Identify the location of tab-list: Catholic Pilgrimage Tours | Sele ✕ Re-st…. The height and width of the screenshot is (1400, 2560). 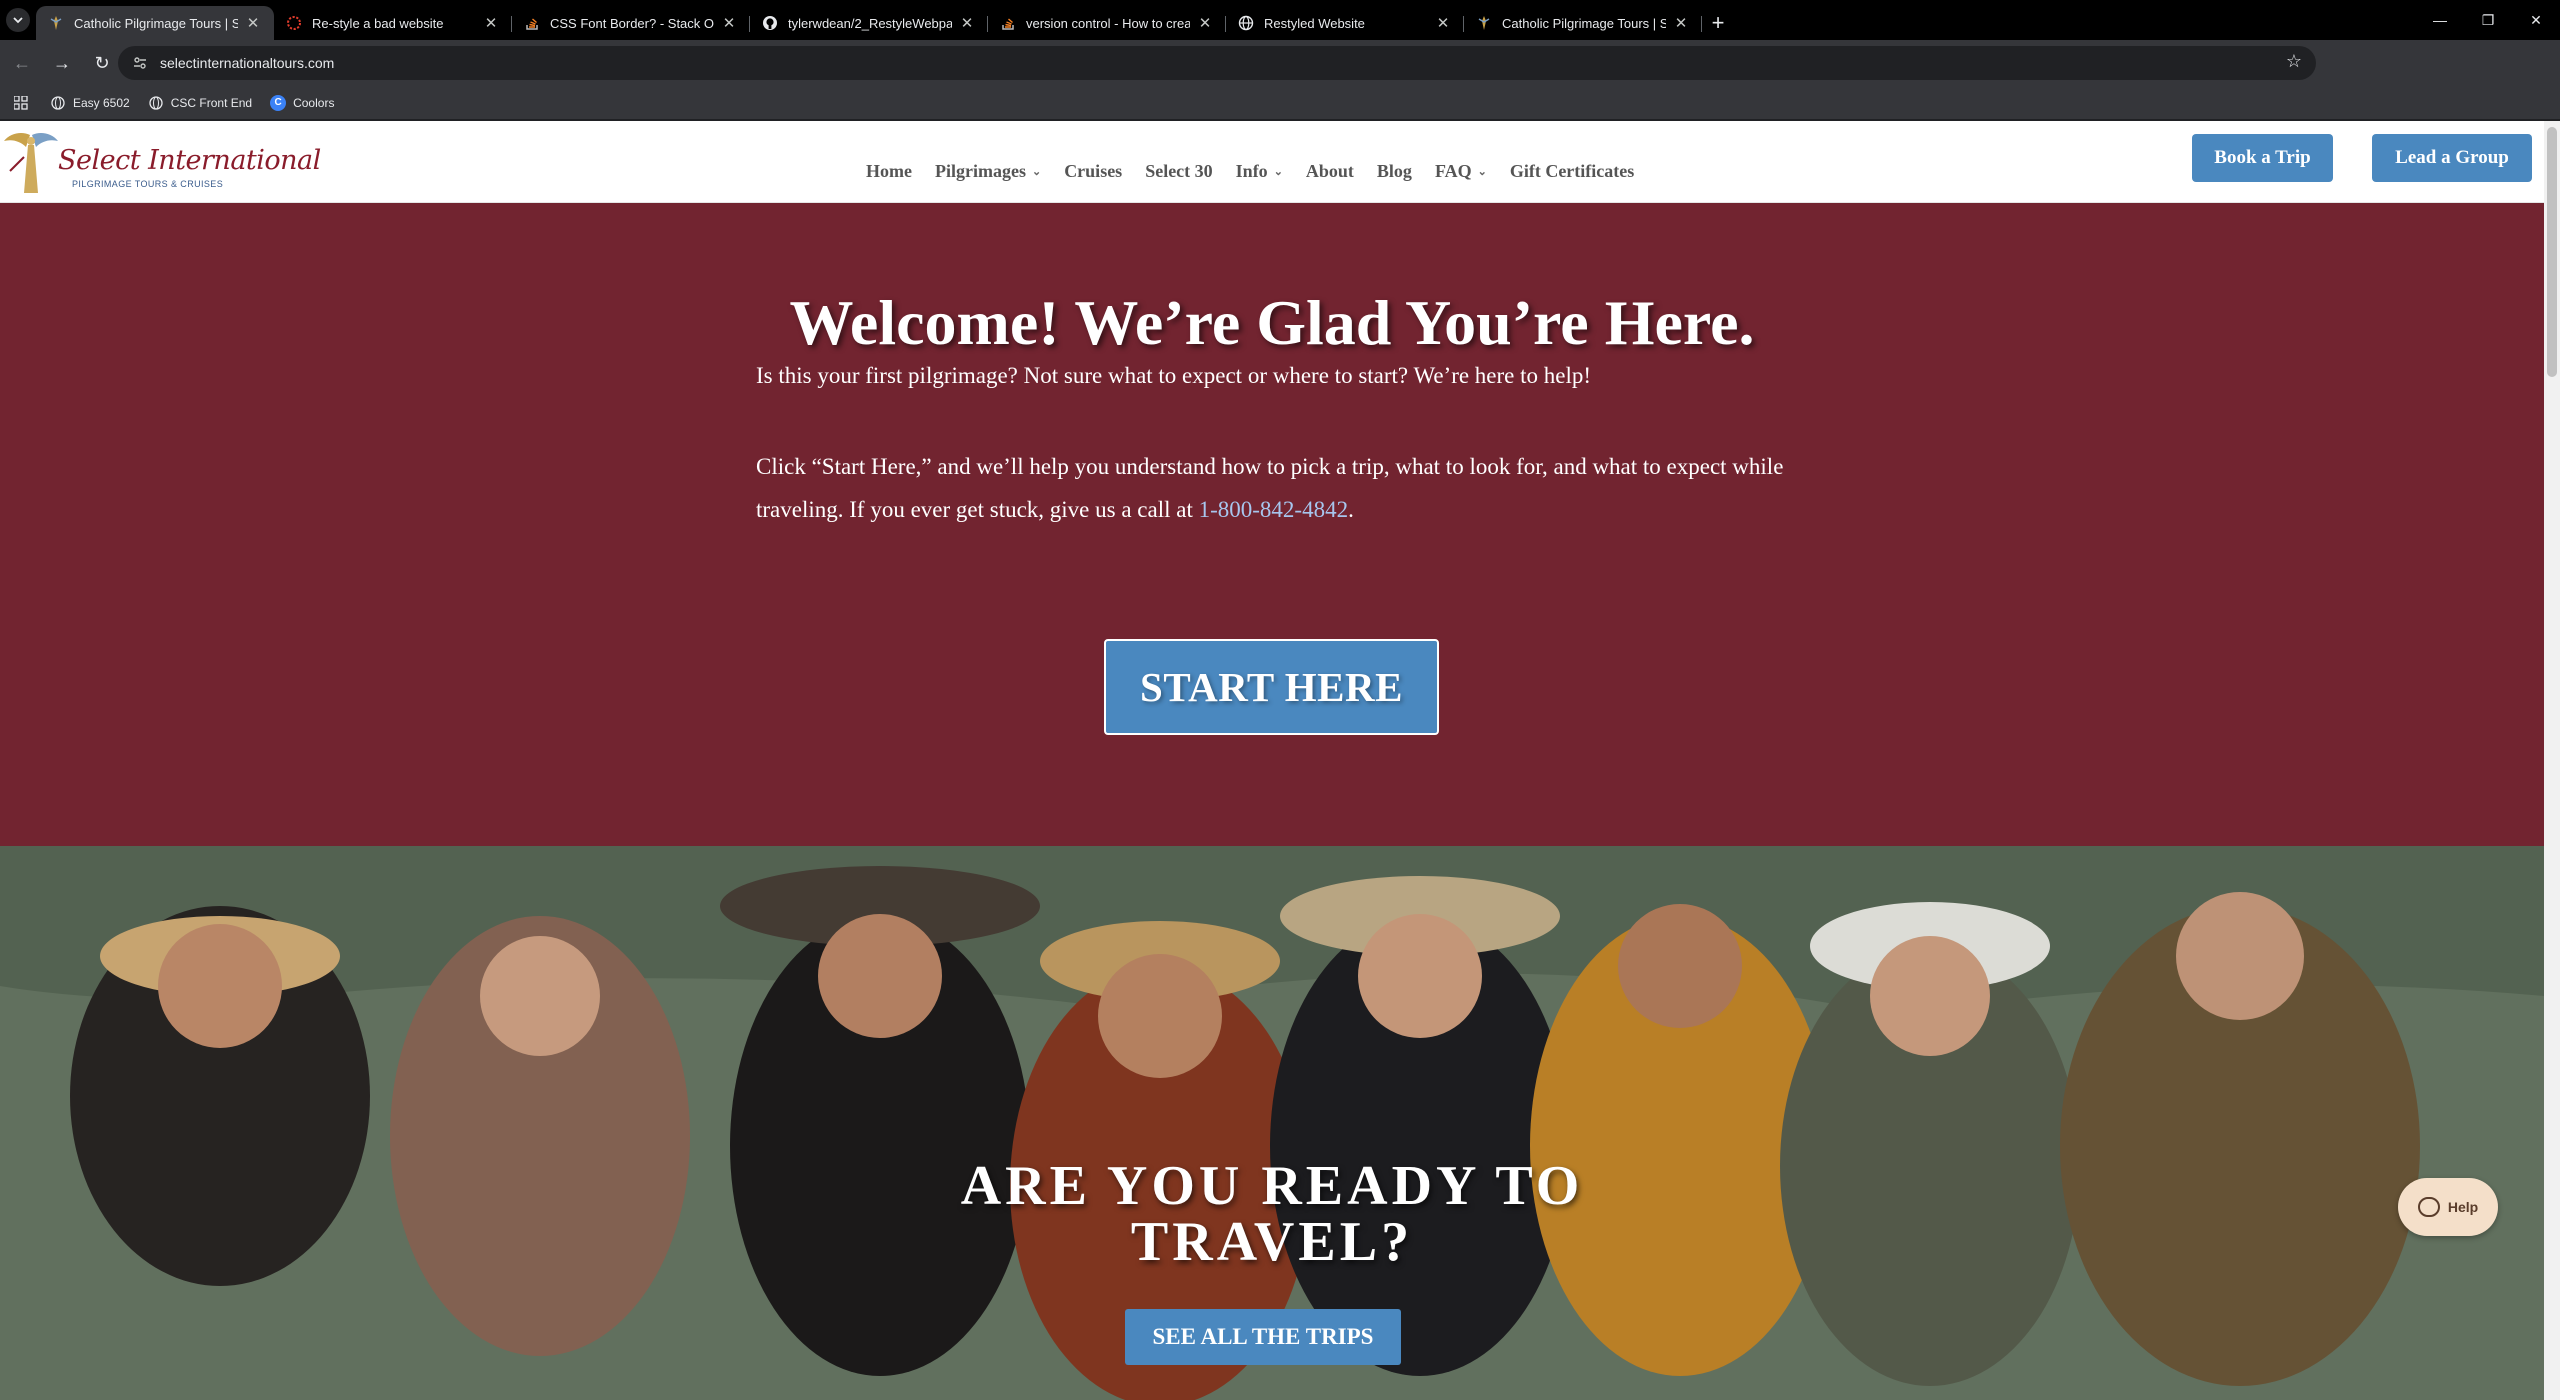
(885, 20).